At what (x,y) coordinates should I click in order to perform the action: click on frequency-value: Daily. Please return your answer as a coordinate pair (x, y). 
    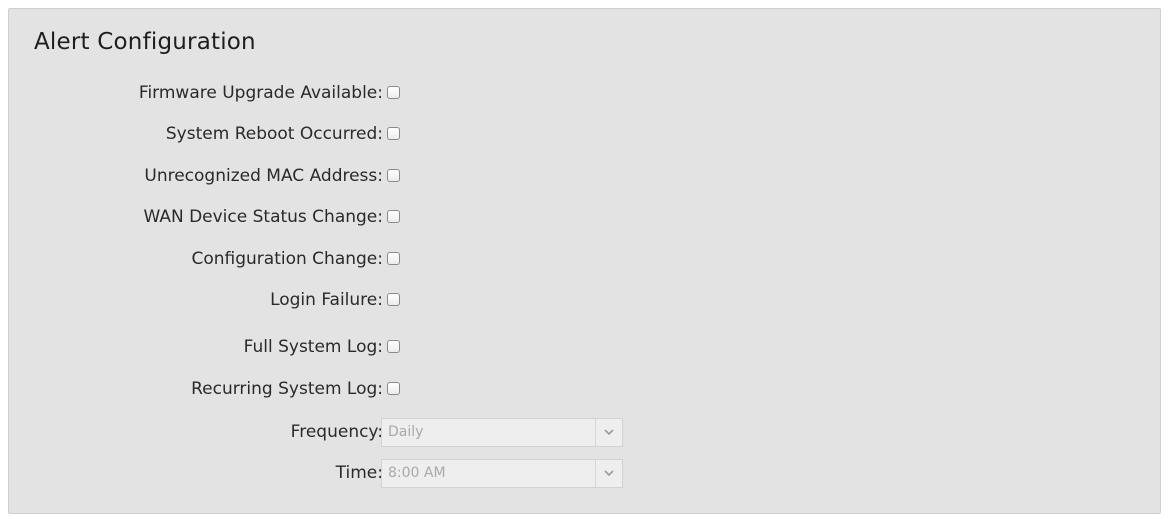
    Looking at the image, I should click on (406, 432).